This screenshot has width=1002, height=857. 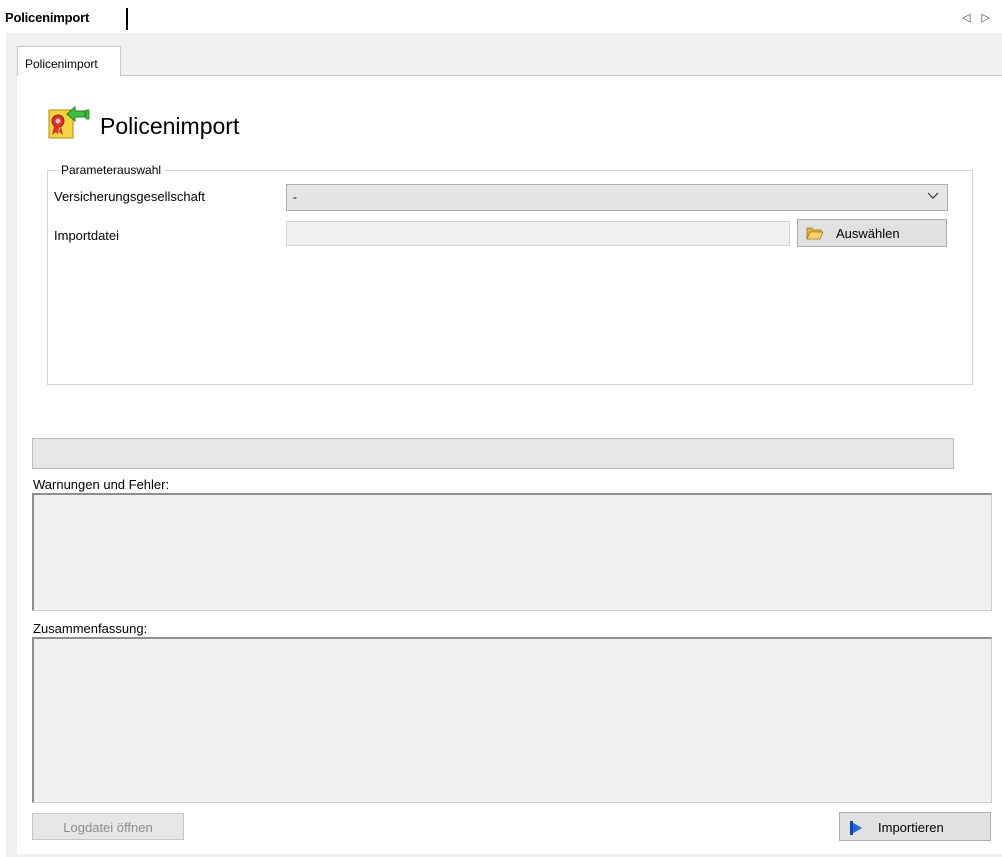 I want to click on import-file-label: Importdatei, so click(x=87, y=235).